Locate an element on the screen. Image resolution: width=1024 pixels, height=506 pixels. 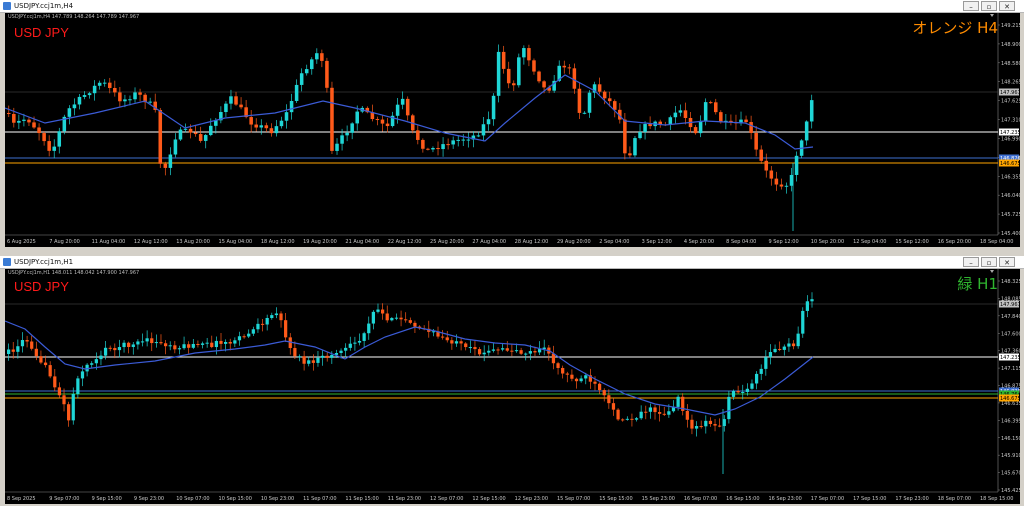
price-tick-label: 145.425 is located at coordinates (1010, 491).